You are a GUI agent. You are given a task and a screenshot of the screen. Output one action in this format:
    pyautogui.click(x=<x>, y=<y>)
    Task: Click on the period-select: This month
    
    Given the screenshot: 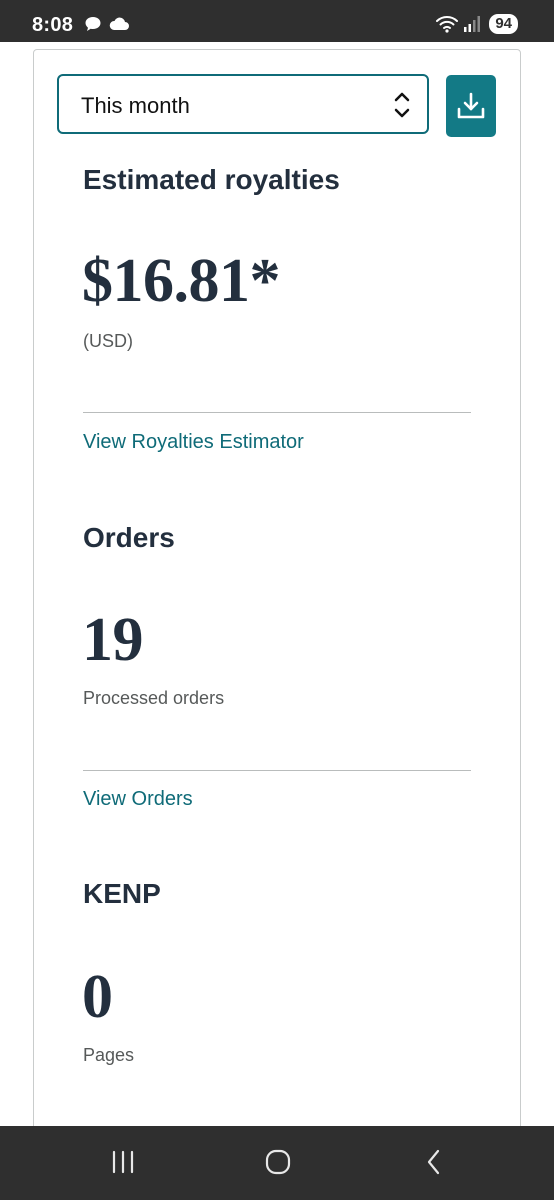 What is the action you would take?
    pyautogui.click(x=243, y=104)
    